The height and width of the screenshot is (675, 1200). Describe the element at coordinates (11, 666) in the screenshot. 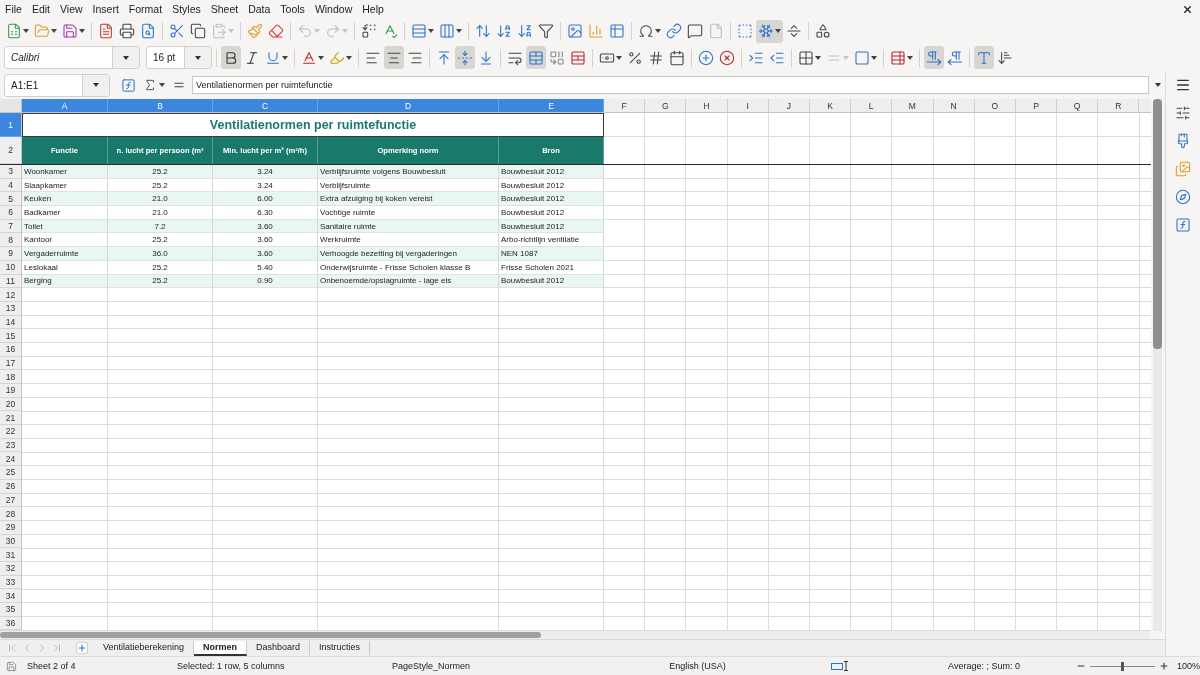

I see `save-icon` at that location.